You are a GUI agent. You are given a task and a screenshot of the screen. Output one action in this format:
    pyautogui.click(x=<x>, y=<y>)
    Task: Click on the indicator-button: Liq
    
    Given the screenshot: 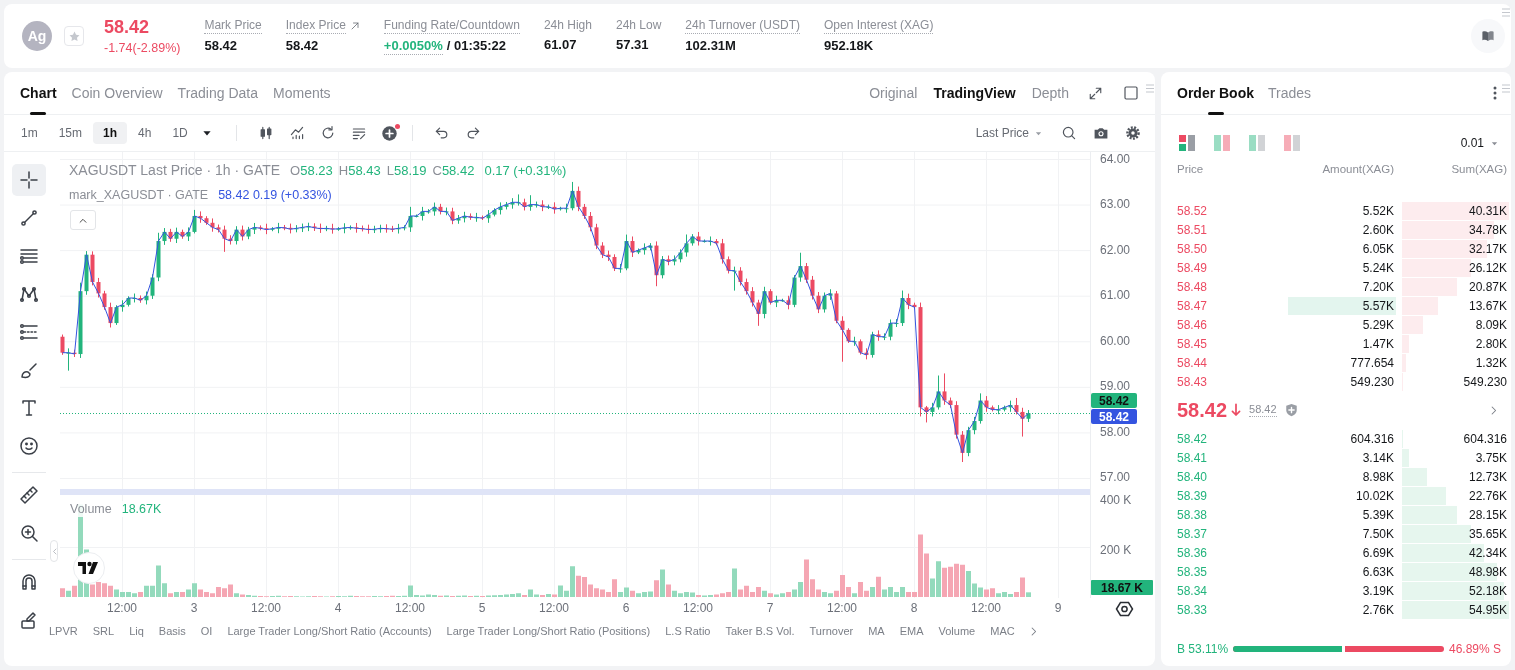 What is the action you would take?
    pyautogui.click(x=136, y=631)
    